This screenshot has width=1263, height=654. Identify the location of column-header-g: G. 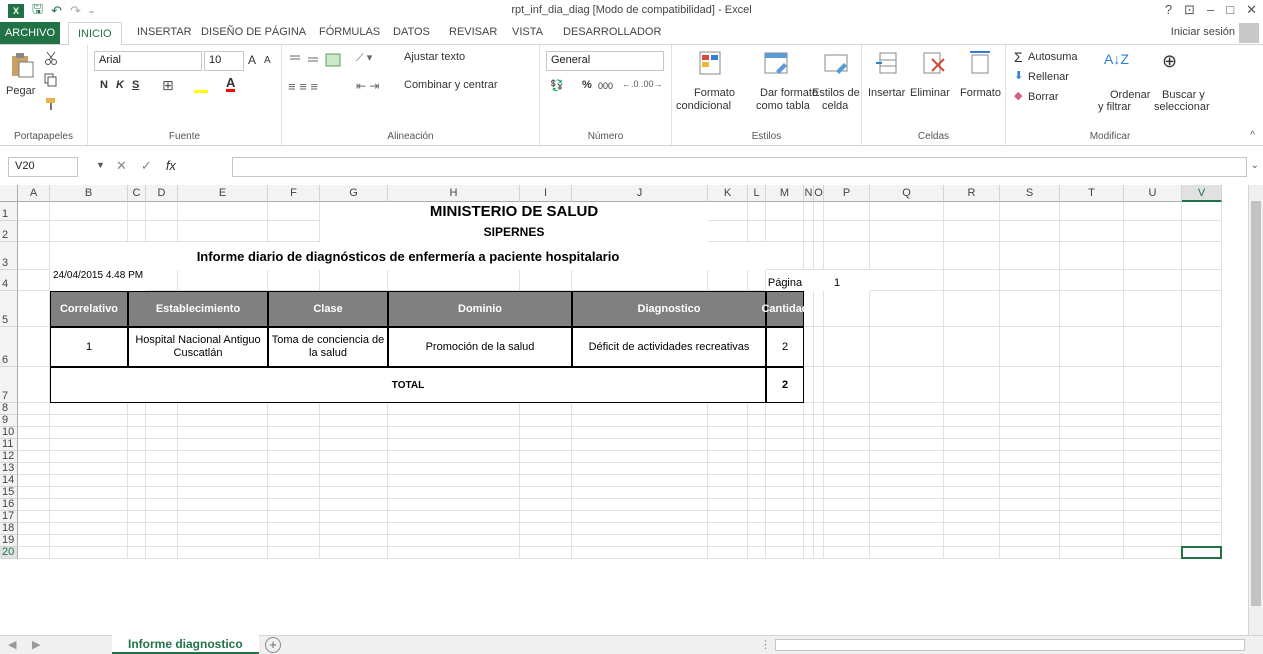
(354, 193).